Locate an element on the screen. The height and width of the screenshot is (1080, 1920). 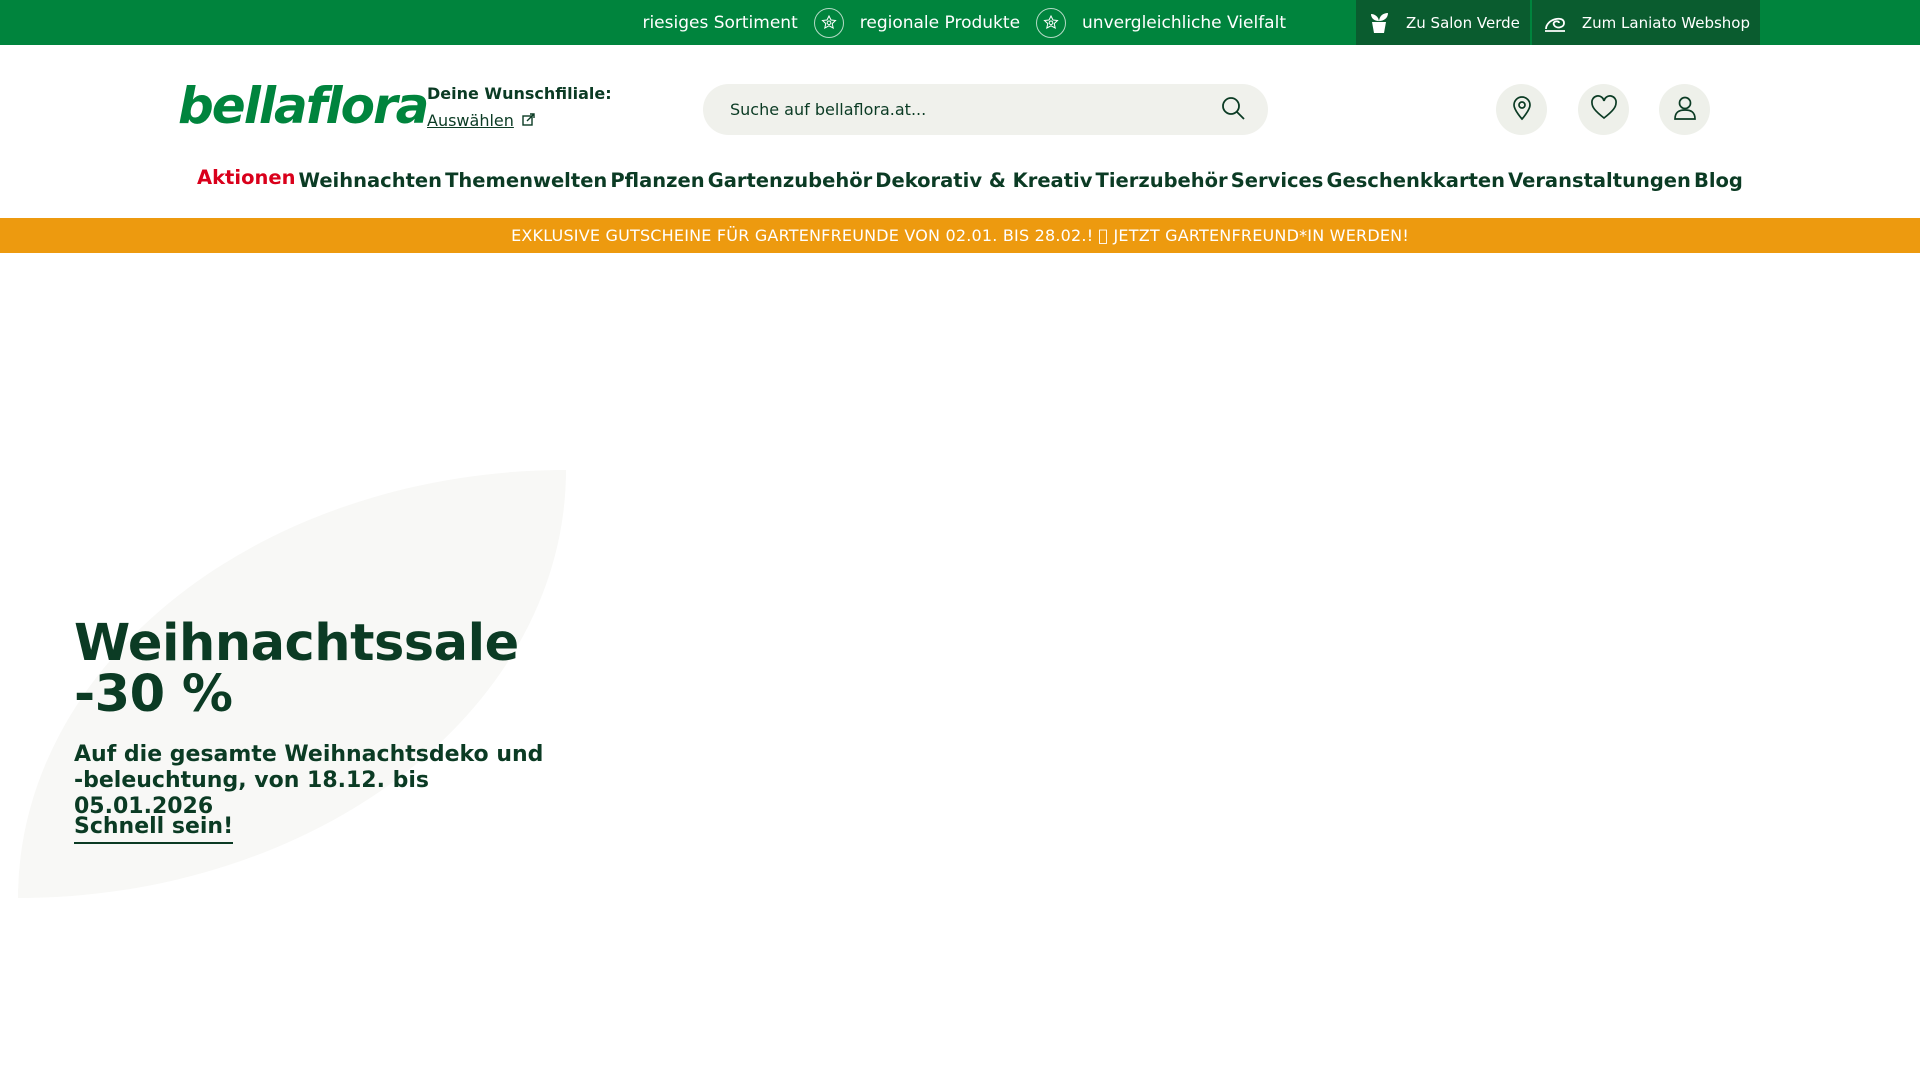
user-icon is located at coordinates (1685, 110).